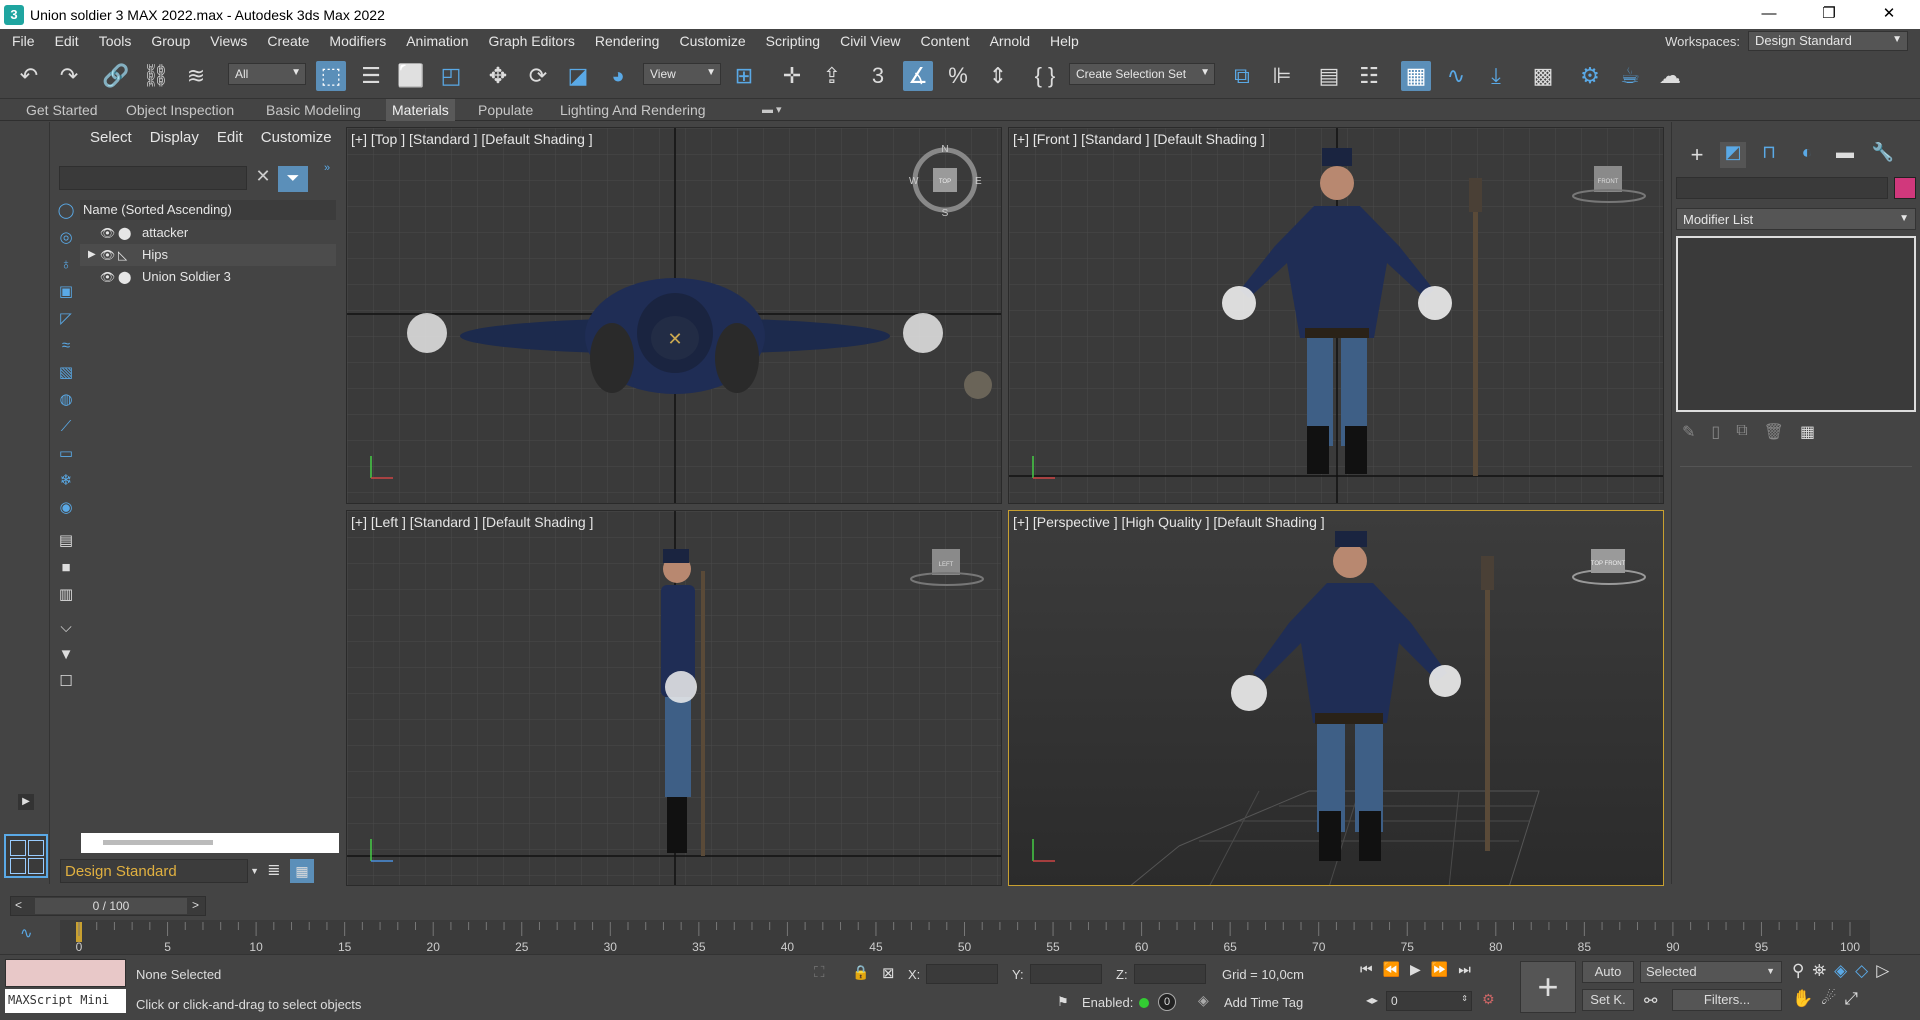 The height and width of the screenshot is (1020, 1920). Describe the element at coordinates (65, 973) in the screenshot. I see `maxscript-listener` at that location.